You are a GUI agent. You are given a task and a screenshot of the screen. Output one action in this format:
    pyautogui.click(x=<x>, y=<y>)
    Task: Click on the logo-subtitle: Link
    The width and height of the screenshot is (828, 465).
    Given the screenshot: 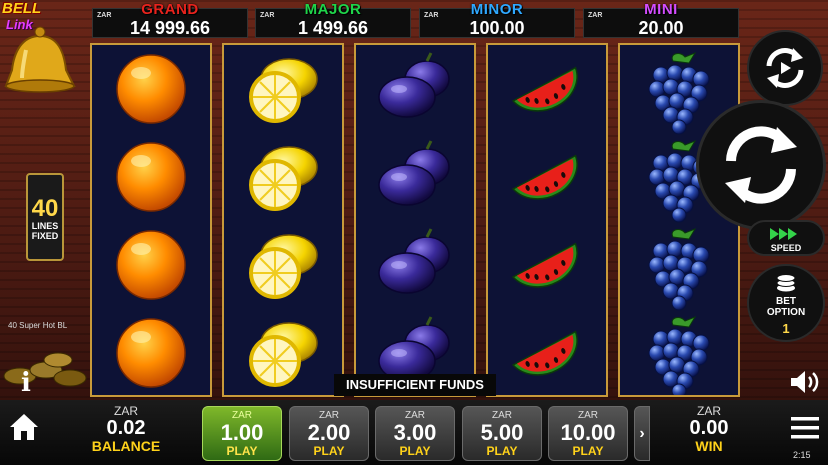 What is the action you would take?
    pyautogui.click(x=19, y=24)
    